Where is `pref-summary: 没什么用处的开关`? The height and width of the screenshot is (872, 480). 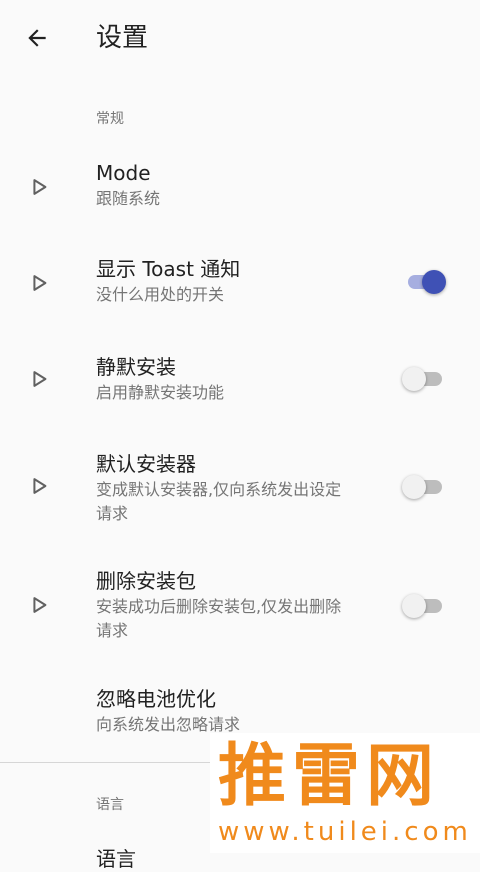 pref-summary: 没什么用处的开关 is located at coordinates (160, 294).